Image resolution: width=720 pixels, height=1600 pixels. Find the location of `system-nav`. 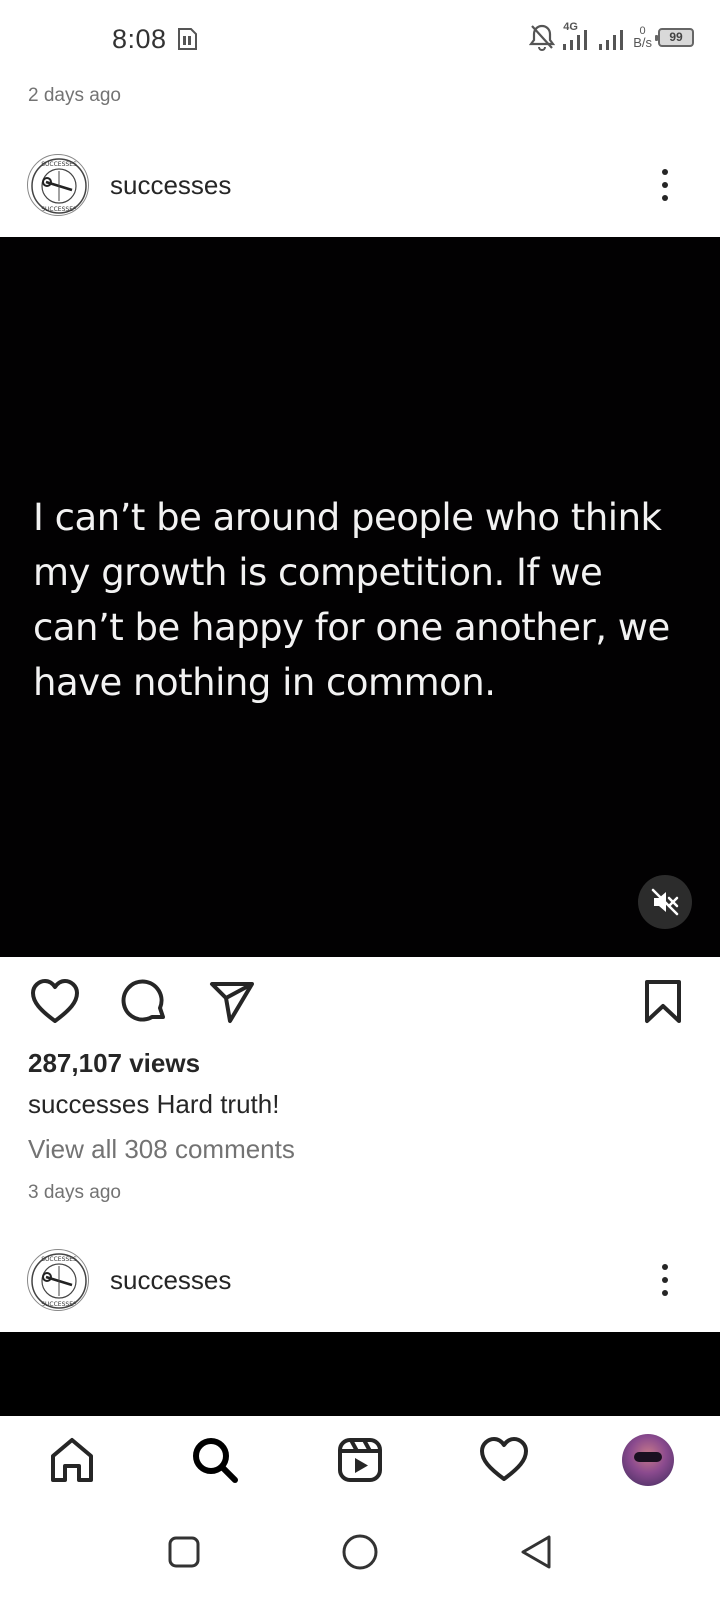

system-nav is located at coordinates (360, 1553).